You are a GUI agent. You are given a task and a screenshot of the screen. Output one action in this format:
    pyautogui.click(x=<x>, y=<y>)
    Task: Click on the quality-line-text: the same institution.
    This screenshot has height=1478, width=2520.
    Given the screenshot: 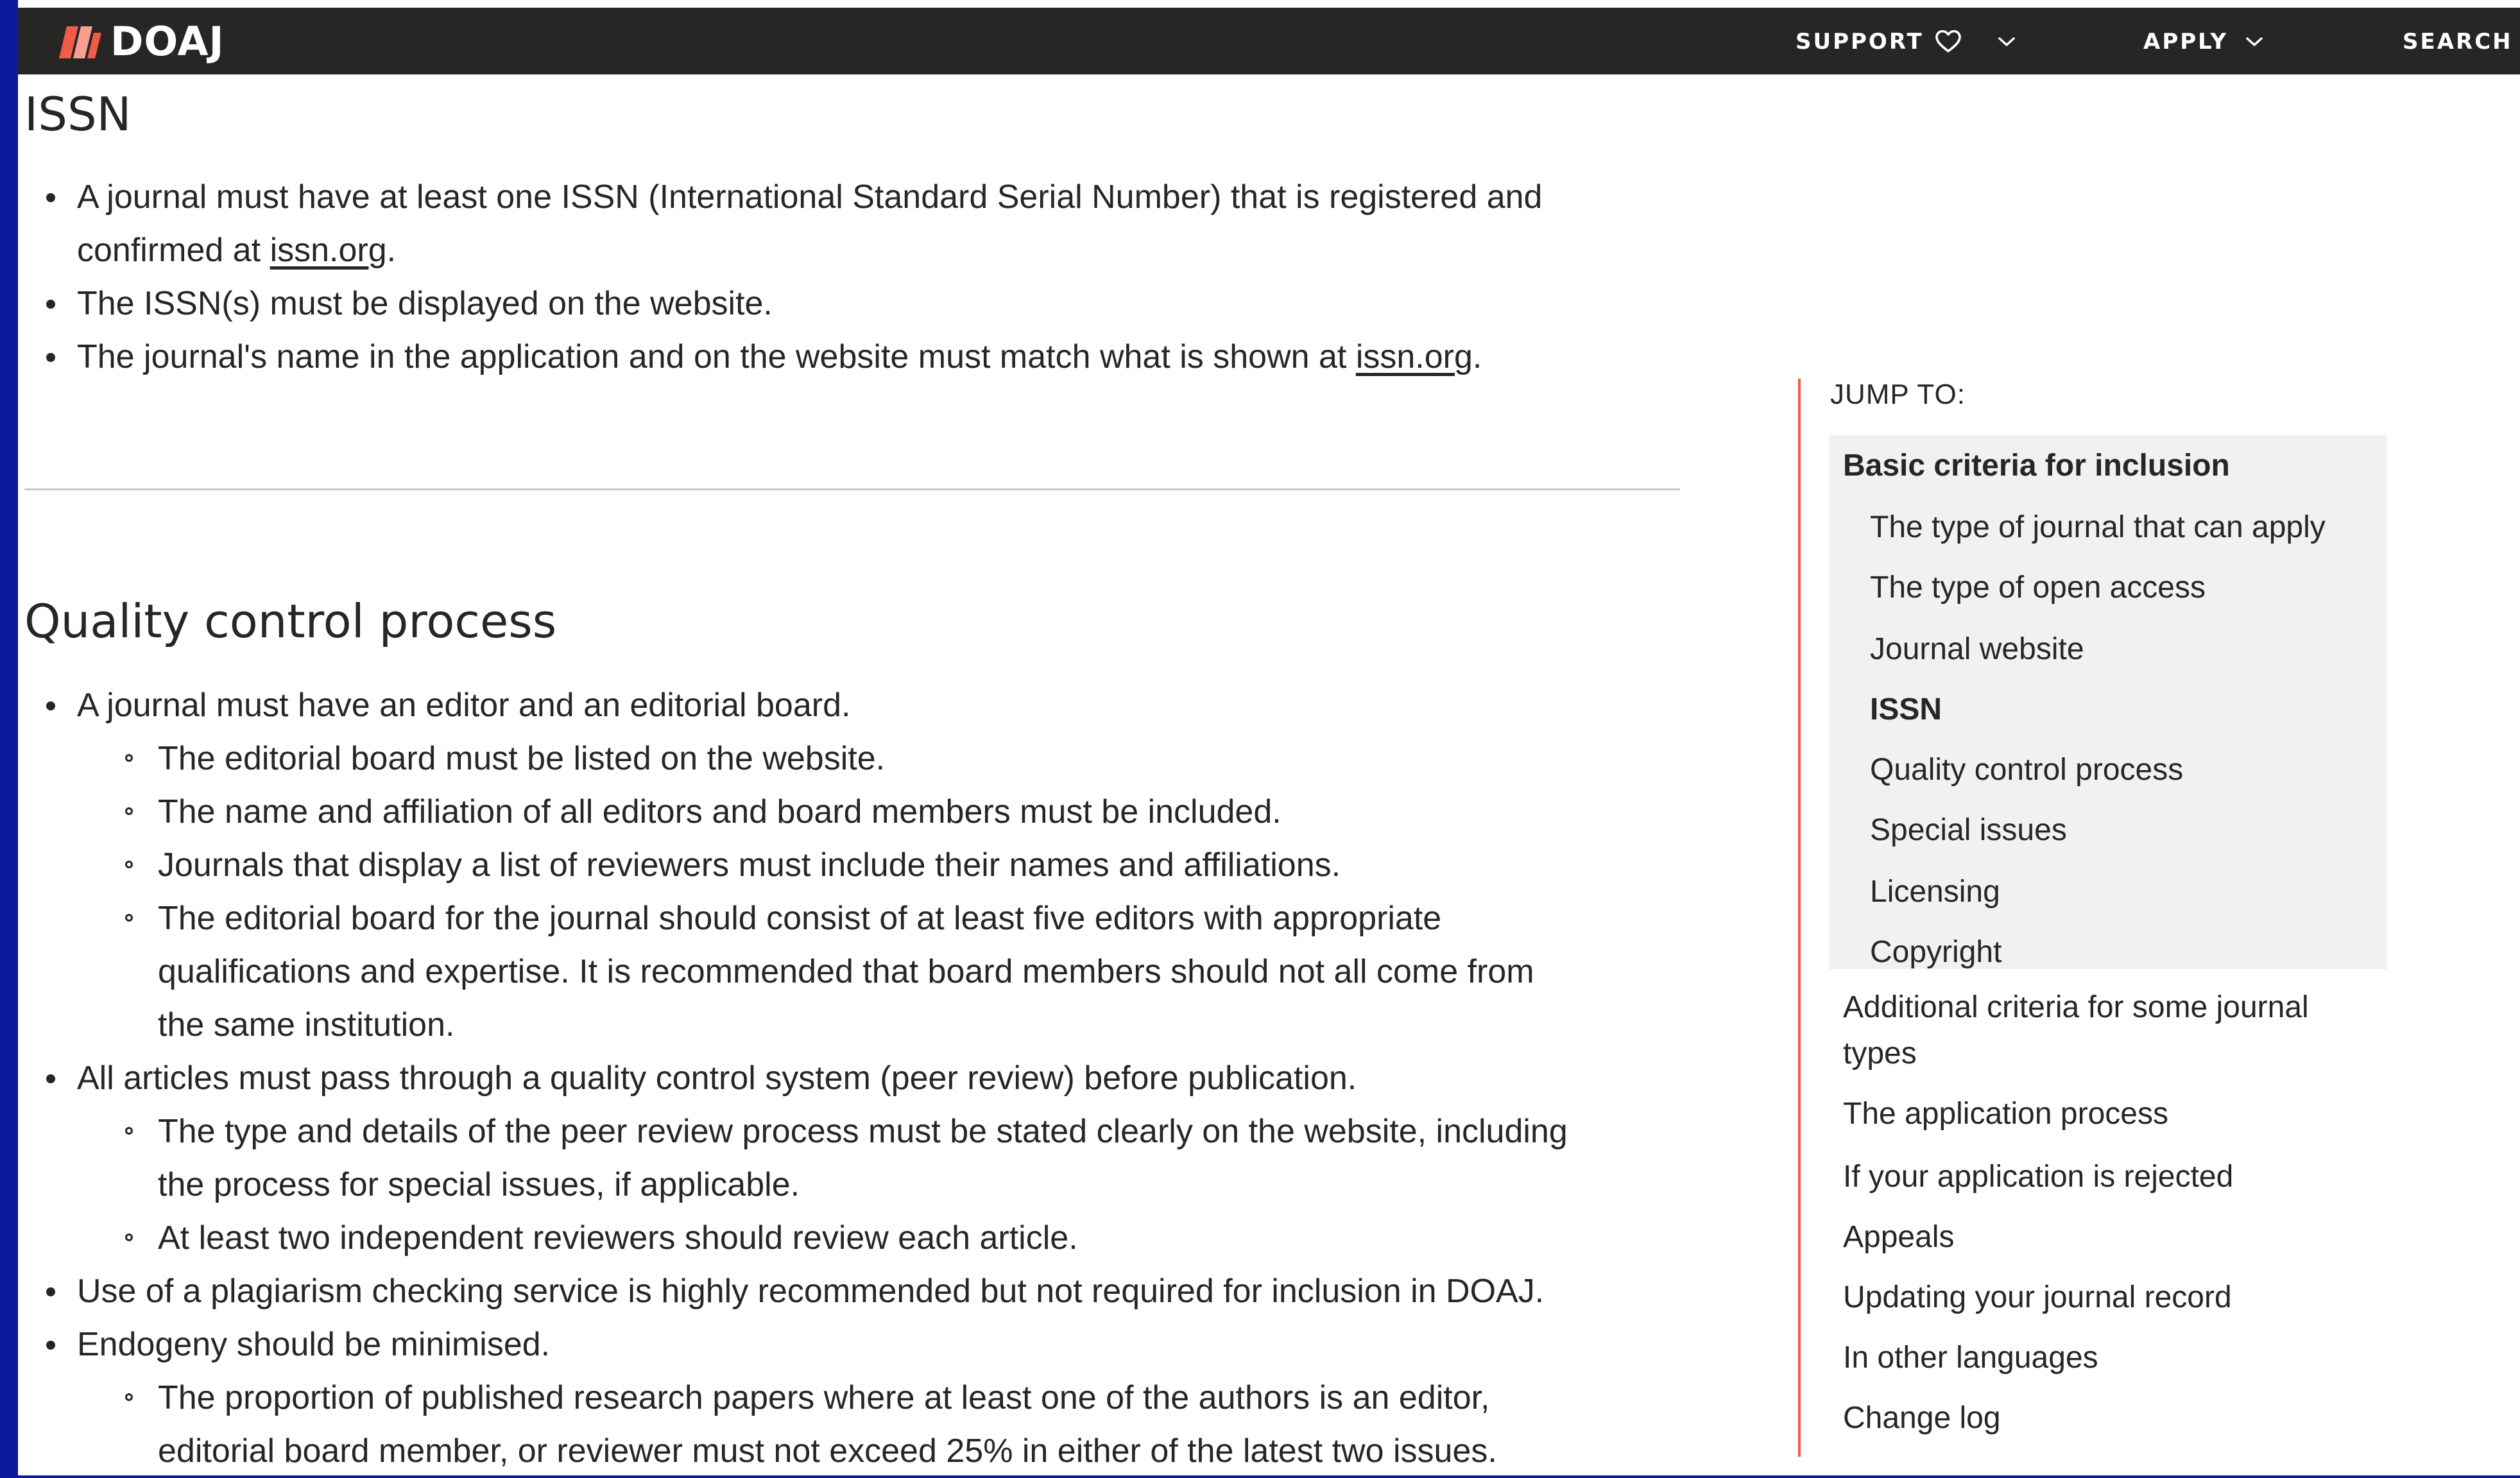 What is the action you would take?
    pyautogui.click(x=306, y=1025)
    